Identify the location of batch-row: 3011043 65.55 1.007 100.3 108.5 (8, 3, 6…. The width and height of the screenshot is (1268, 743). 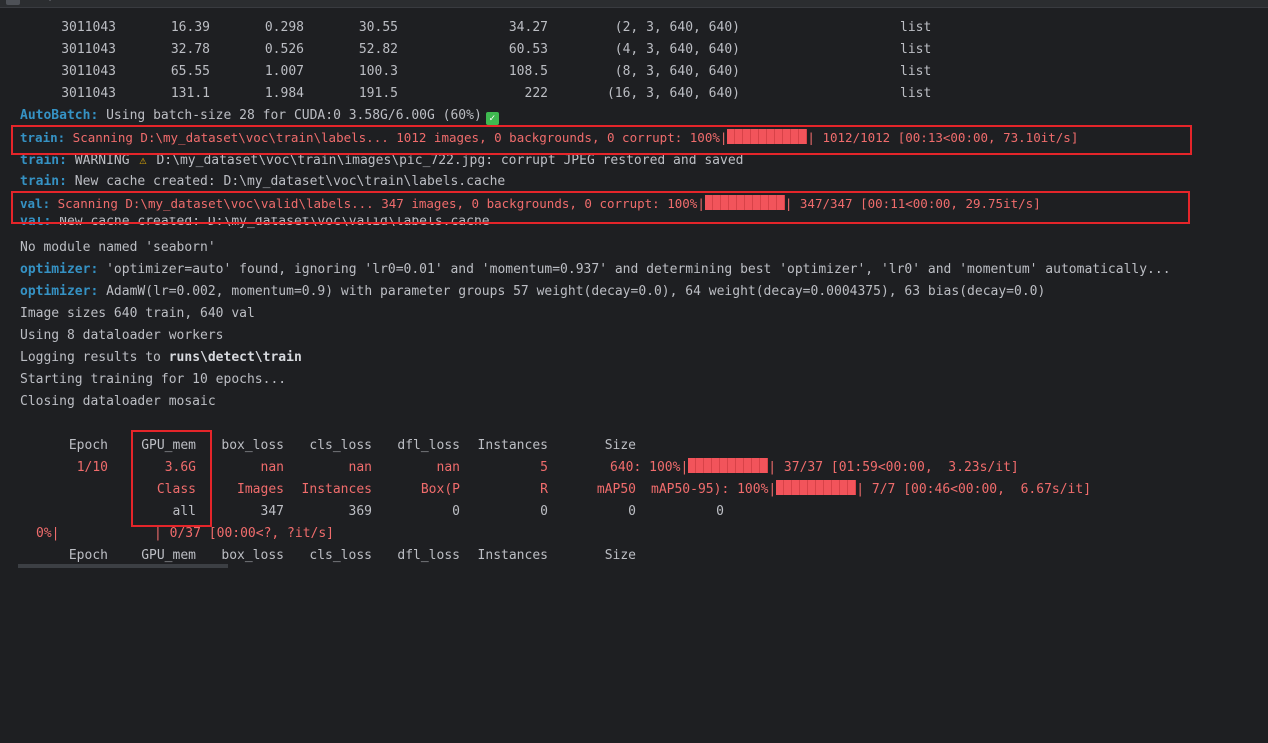
(634, 72).